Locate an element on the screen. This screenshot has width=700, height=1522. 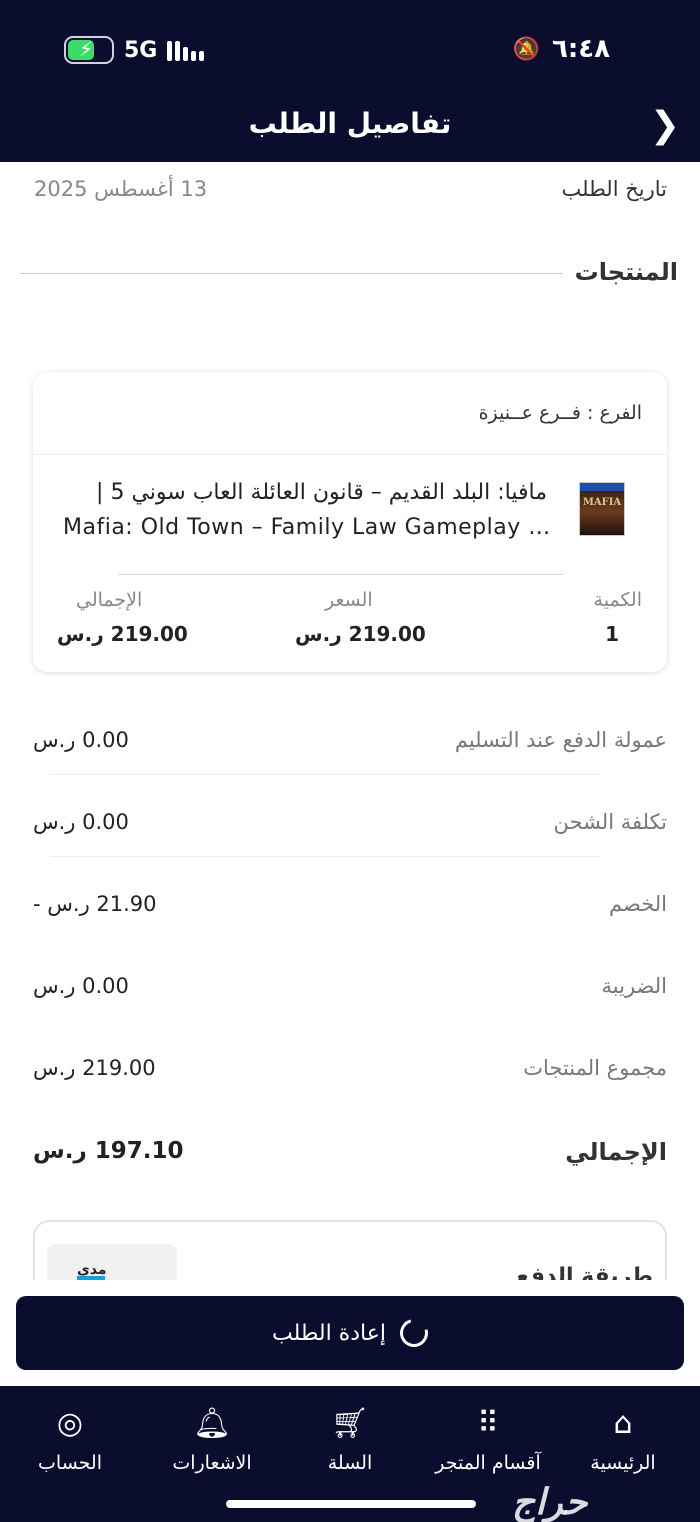
grand-total-label: الإجمالي is located at coordinates (616, 1152).